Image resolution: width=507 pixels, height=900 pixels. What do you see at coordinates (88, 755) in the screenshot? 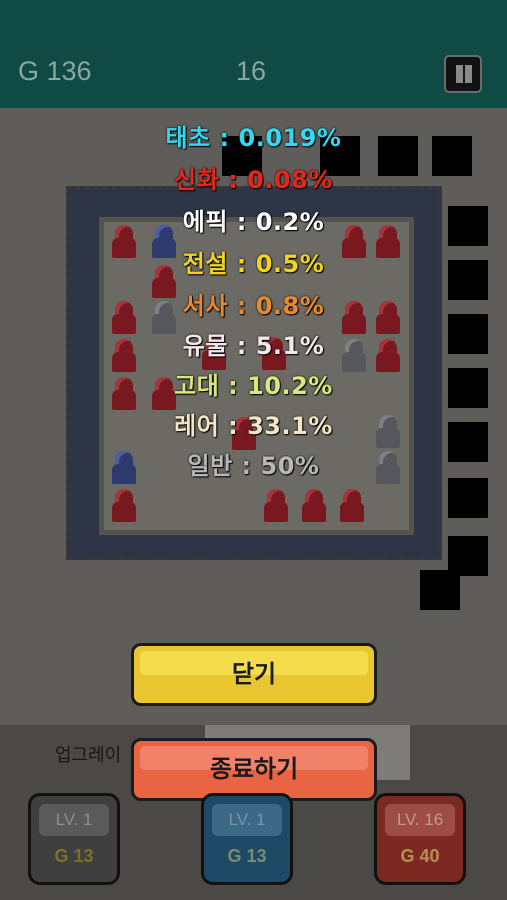
I see `upgrade-label: 업그레이` at bounding box center [88, 755].